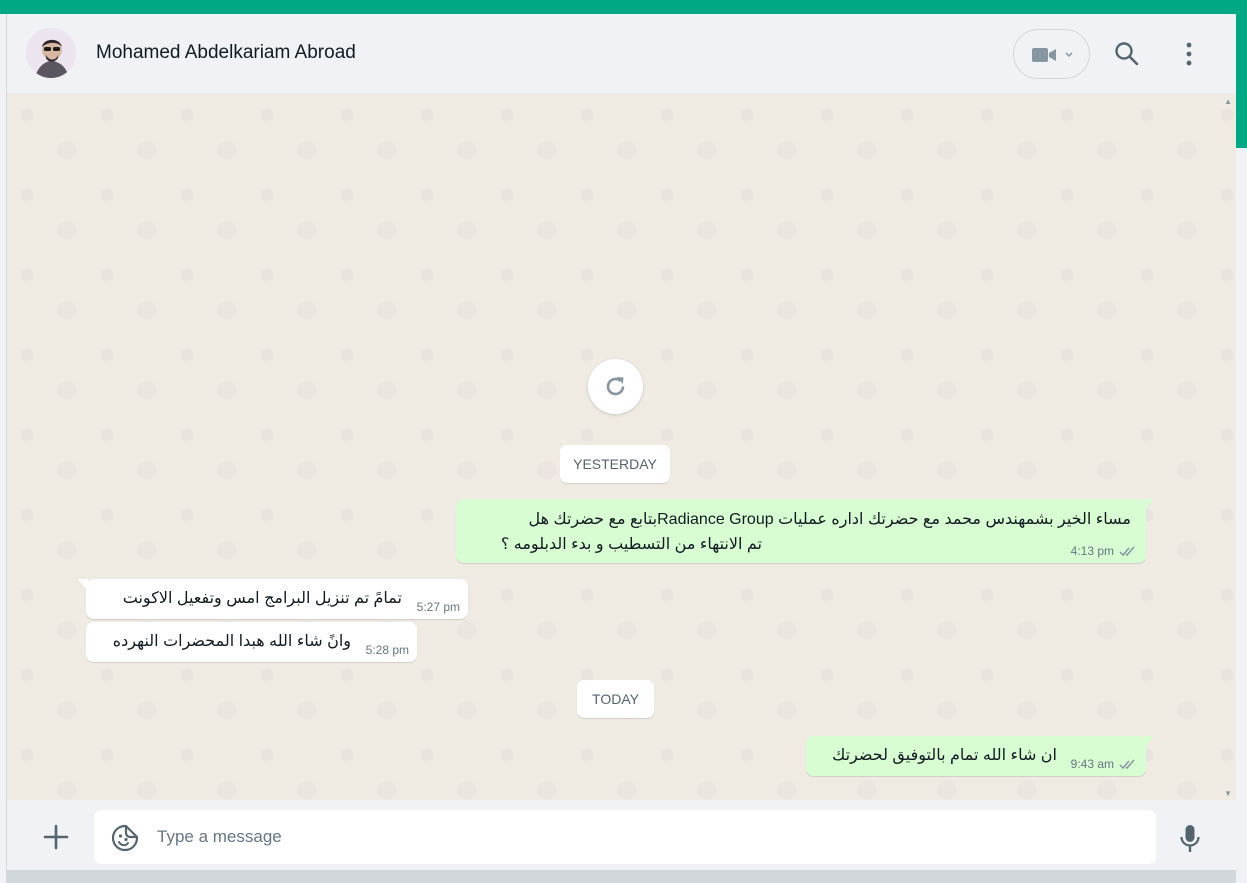 The width and height of the screenshot is (1247, 883). Describe the element at coordinates (1228, 101) in the screenshot. I see `scroll-up-arrow: ▲` at that location.